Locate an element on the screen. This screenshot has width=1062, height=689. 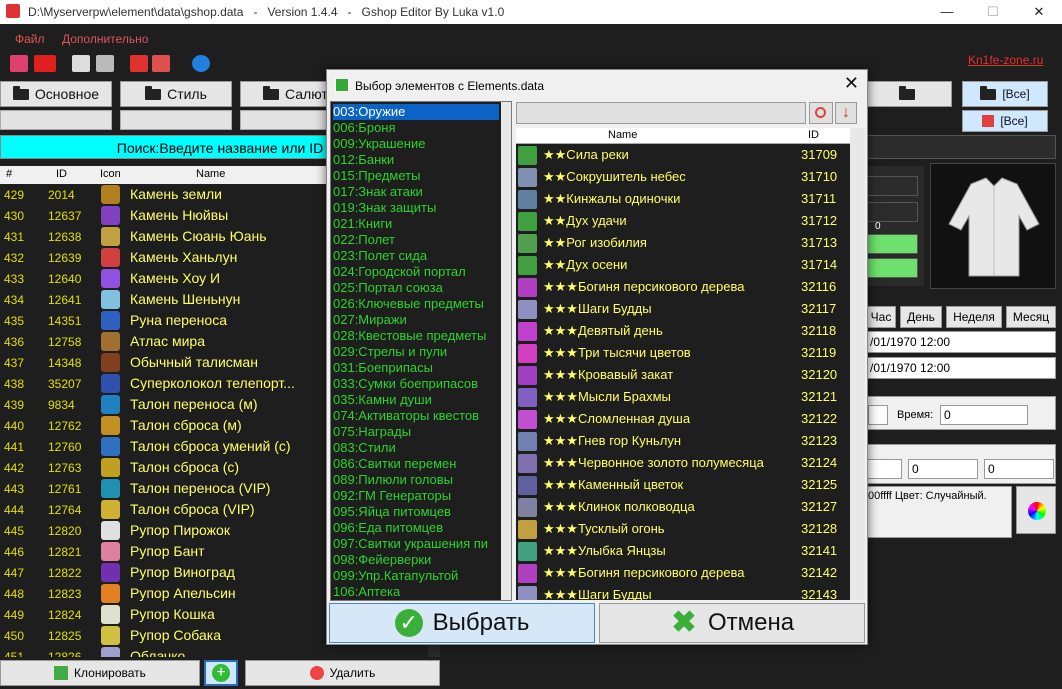
color-text: 00ffff Цвет: Случайный. is located at coordinates (938, 512).